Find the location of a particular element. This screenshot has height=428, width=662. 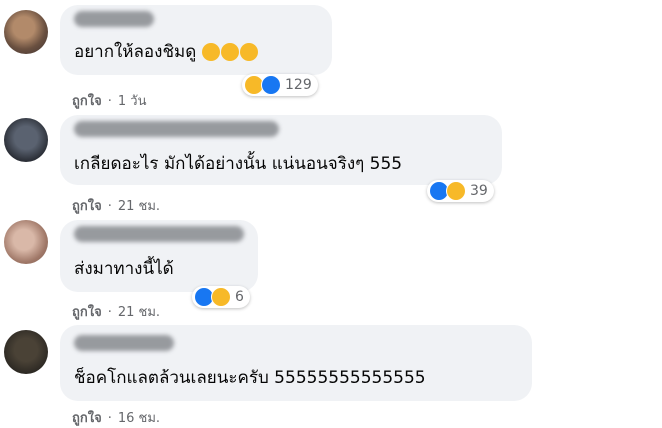

comment-meta: ถูกใจ · 1 วัน is located at coordinates (109, 100).